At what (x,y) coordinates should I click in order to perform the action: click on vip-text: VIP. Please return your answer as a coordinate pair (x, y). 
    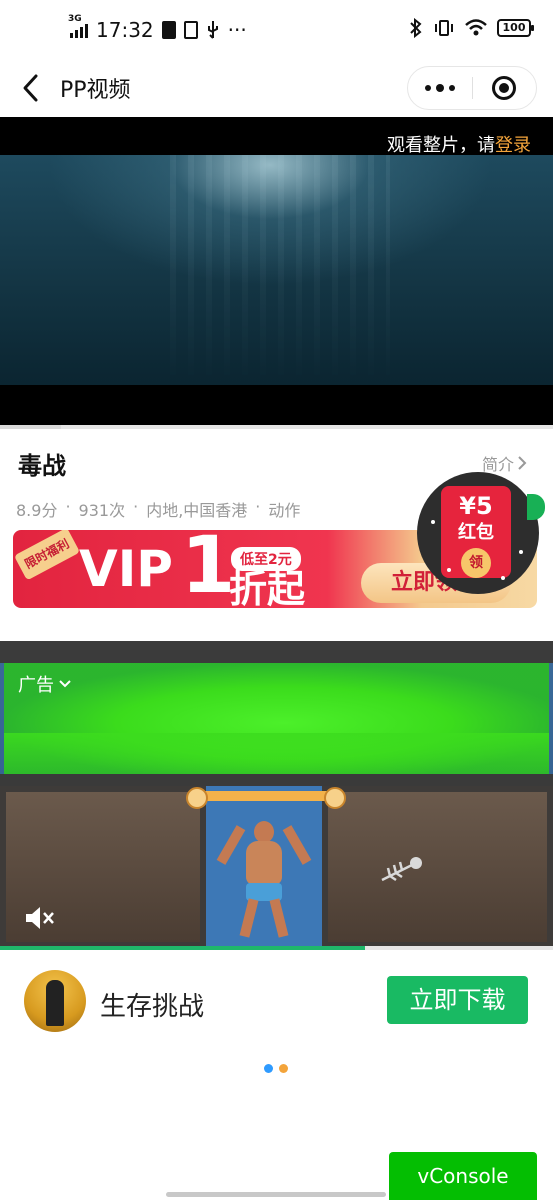
    Looking at the image, I should click on (126, 569).